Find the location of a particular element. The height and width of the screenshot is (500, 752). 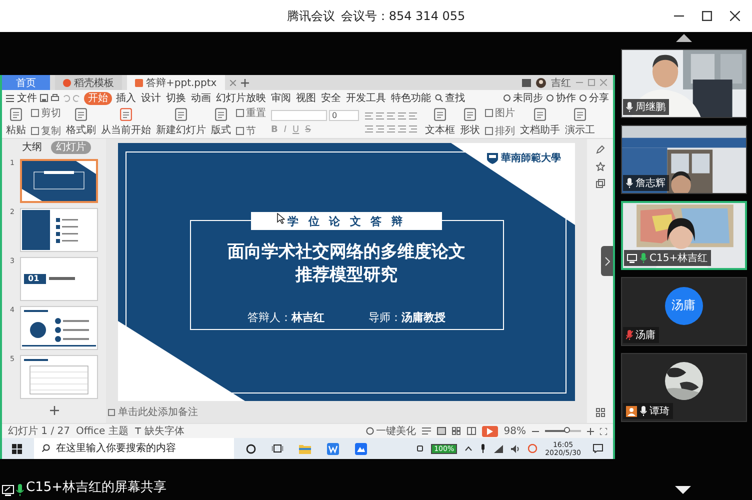

panel-tab: 大纲 is located at coordinates (32, 147).